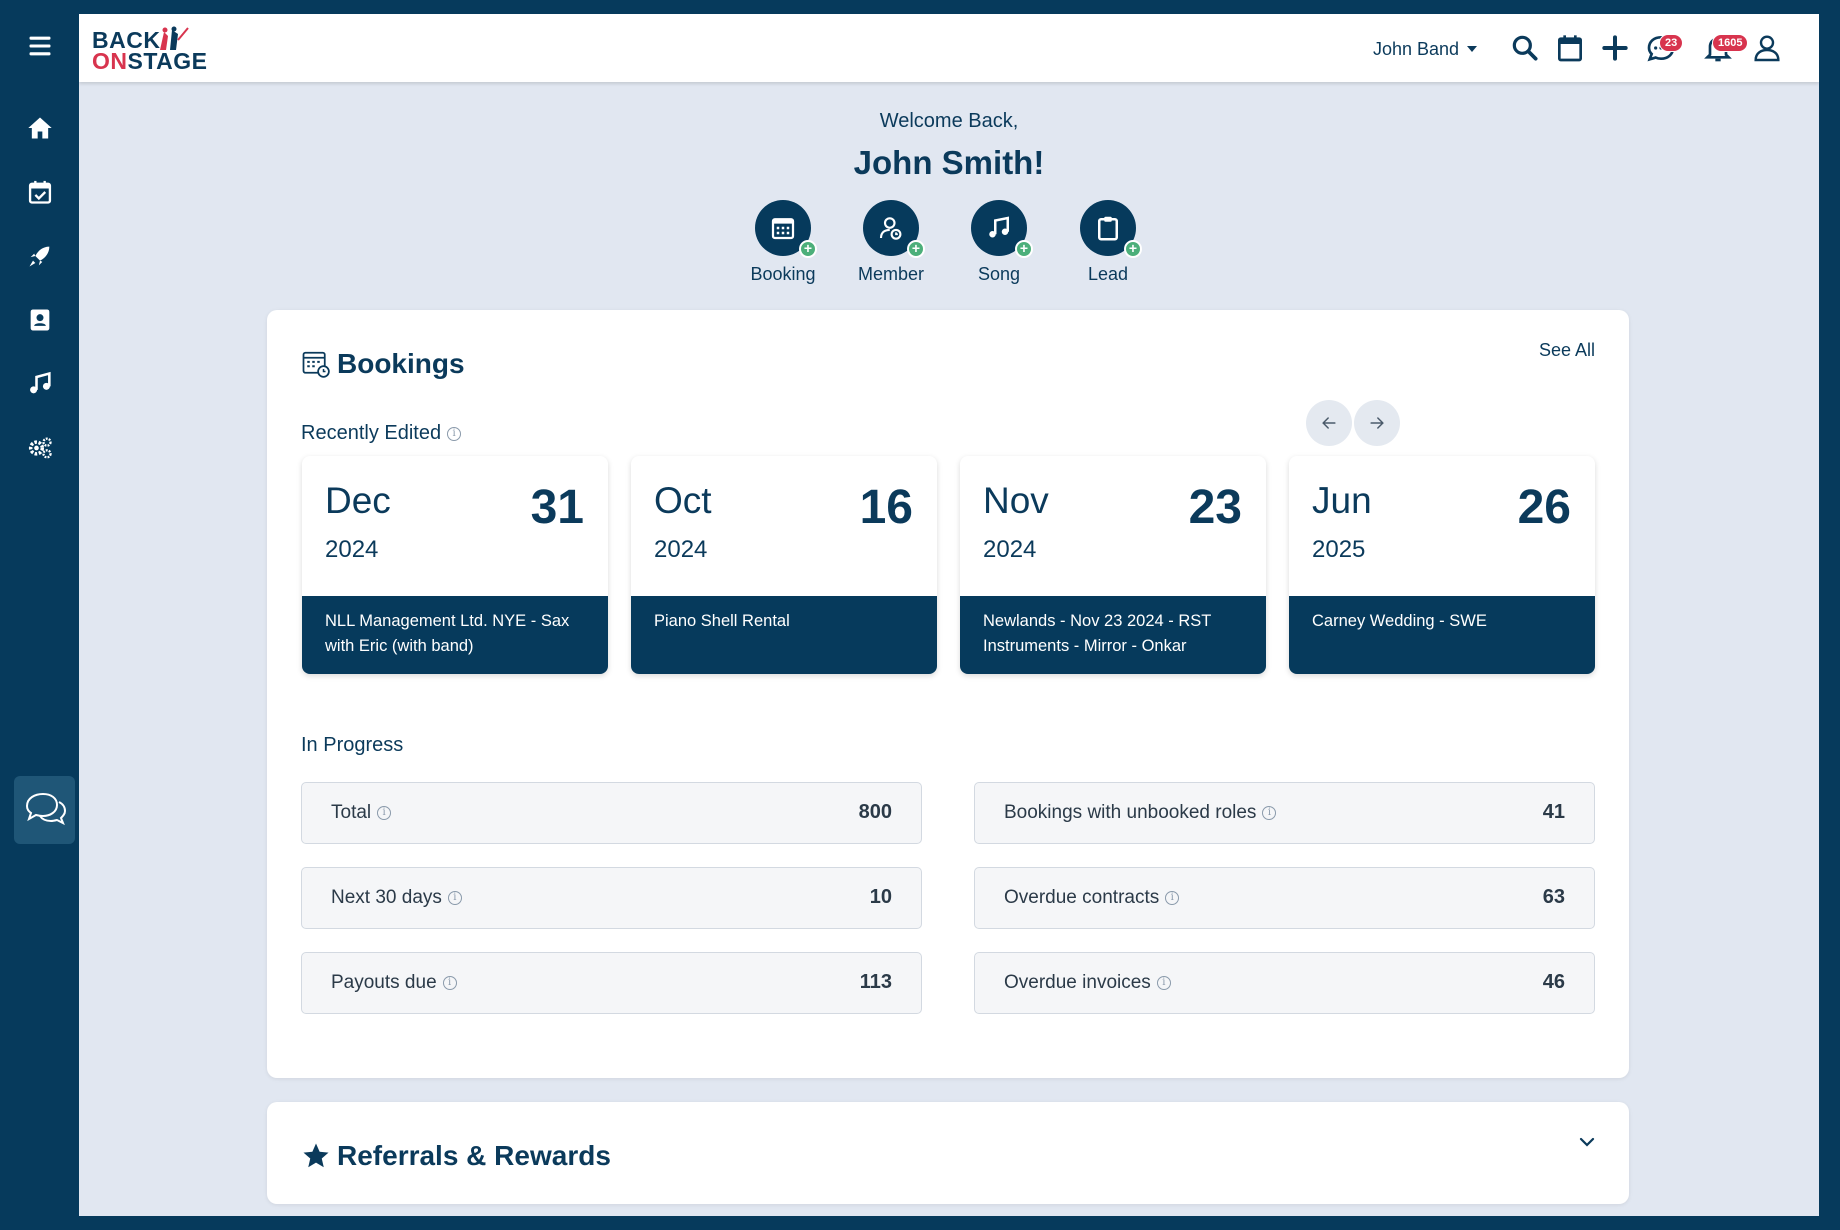  What do you see at coordinates (611, 813) in the screenshot?
I see `stat-total: Total i 800` at bounding box center [611, 813].